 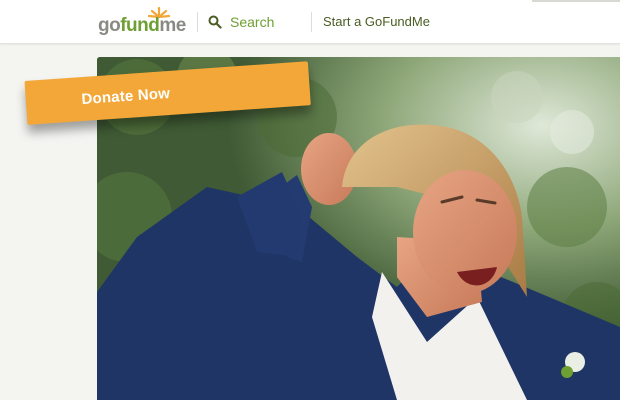 What do you see at coordinates (376, 21) in the screenshot?
I see `start-gofundme-link: Start a GoFundMe` at bounding box center [376, 21].